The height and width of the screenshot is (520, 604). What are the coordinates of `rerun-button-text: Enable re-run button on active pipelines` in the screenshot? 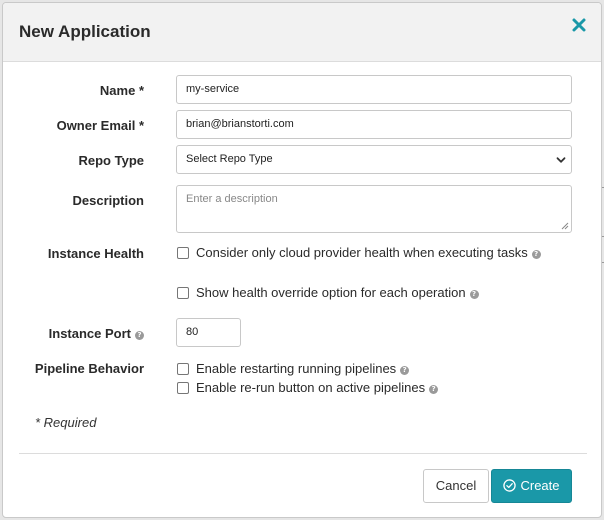 It's located at (311, 387).